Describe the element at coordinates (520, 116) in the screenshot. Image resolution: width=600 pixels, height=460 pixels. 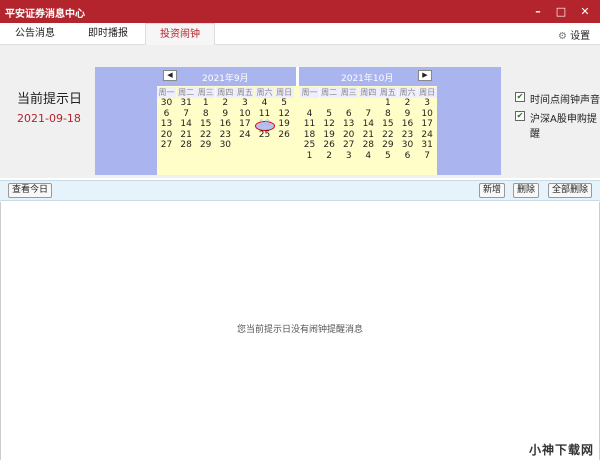
I see `ipo-reminder-checkbox: ✔` at that location.